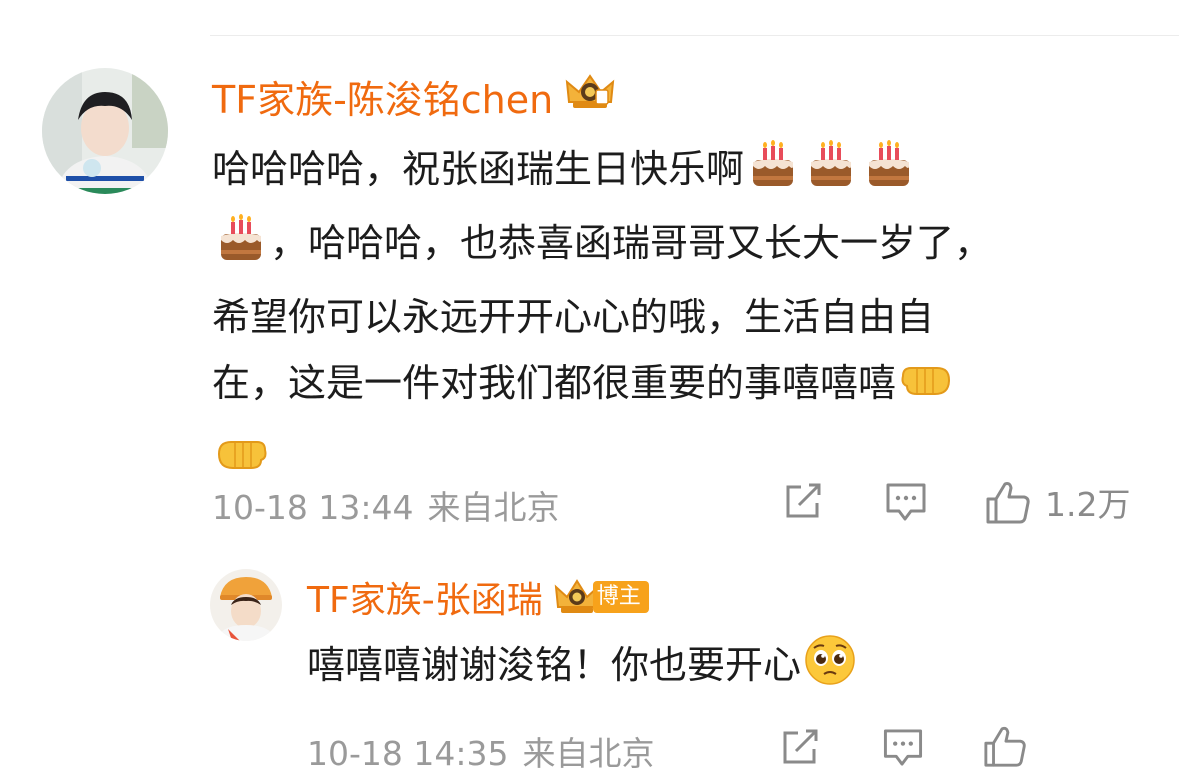 The image size is (1179, 775). I want to click on comment-line-2: ，哈哈哈，也恭喜函瑞哥哥又长大一岁了，, so click(662, 247).